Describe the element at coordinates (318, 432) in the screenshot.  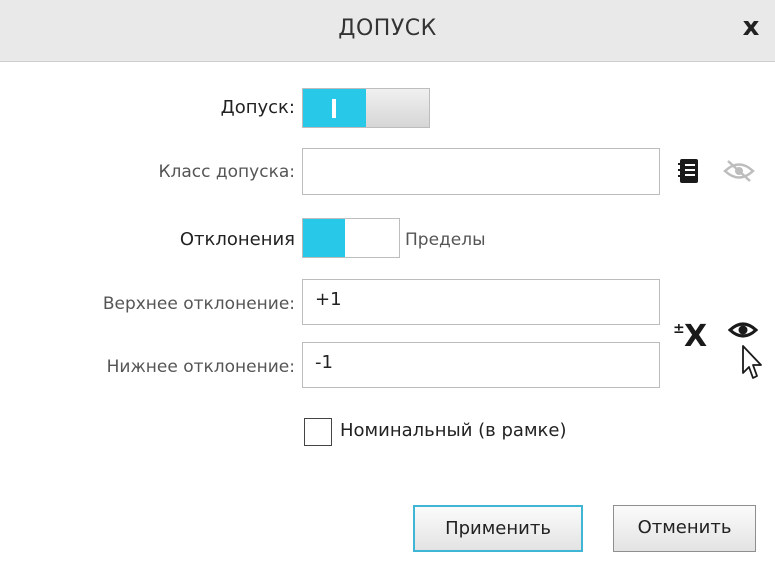
I see `nominal-checkbox` at that location.